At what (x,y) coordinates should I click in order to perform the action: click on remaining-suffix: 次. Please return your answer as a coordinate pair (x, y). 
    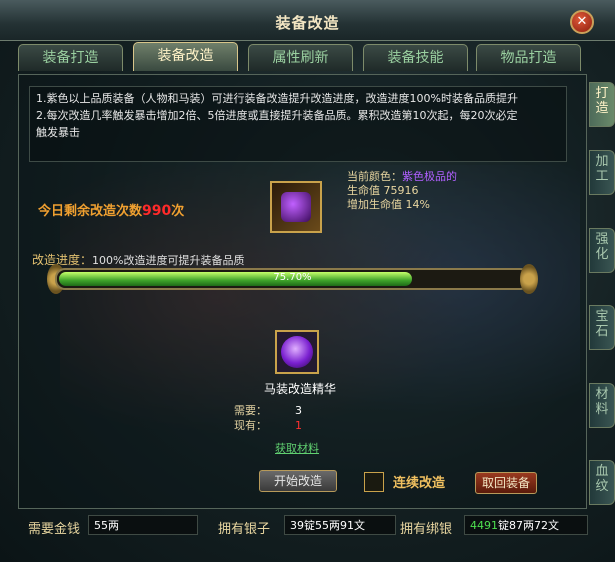
    Looking at the image, I should click on (178, 211).